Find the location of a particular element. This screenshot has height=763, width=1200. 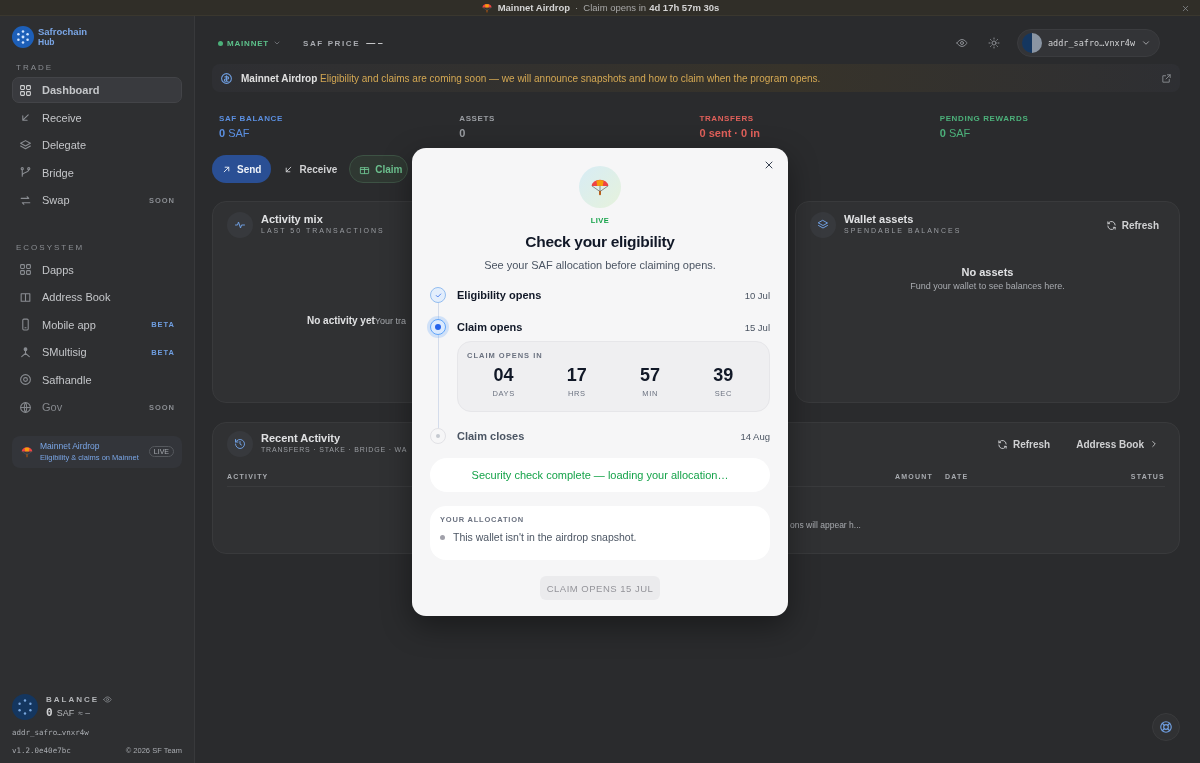

step-label: Eligibility opens is located at coordinates (499, 295).